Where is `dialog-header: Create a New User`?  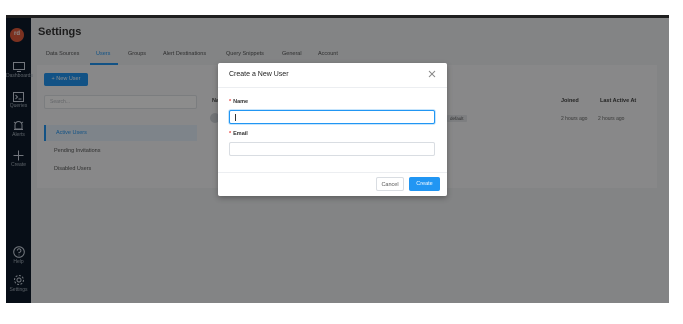 dialog-header: Create a New User is located at coordinates (332, 75).